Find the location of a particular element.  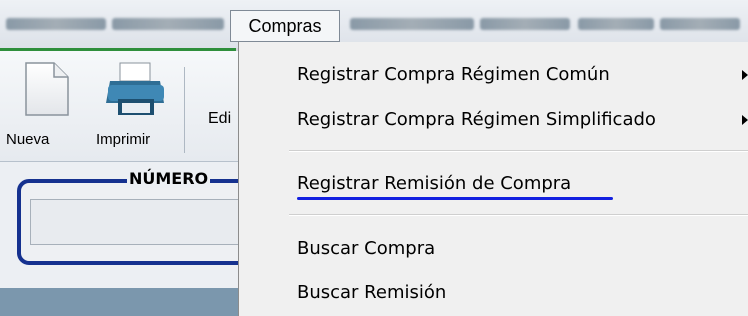

toolbar-separator is located at coordinates (184, 110).